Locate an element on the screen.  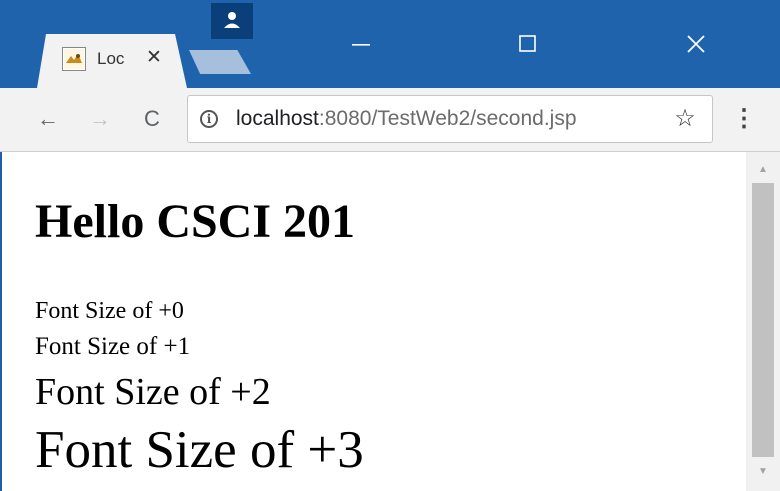
maximize-icon is located at coordinates (527, 43).